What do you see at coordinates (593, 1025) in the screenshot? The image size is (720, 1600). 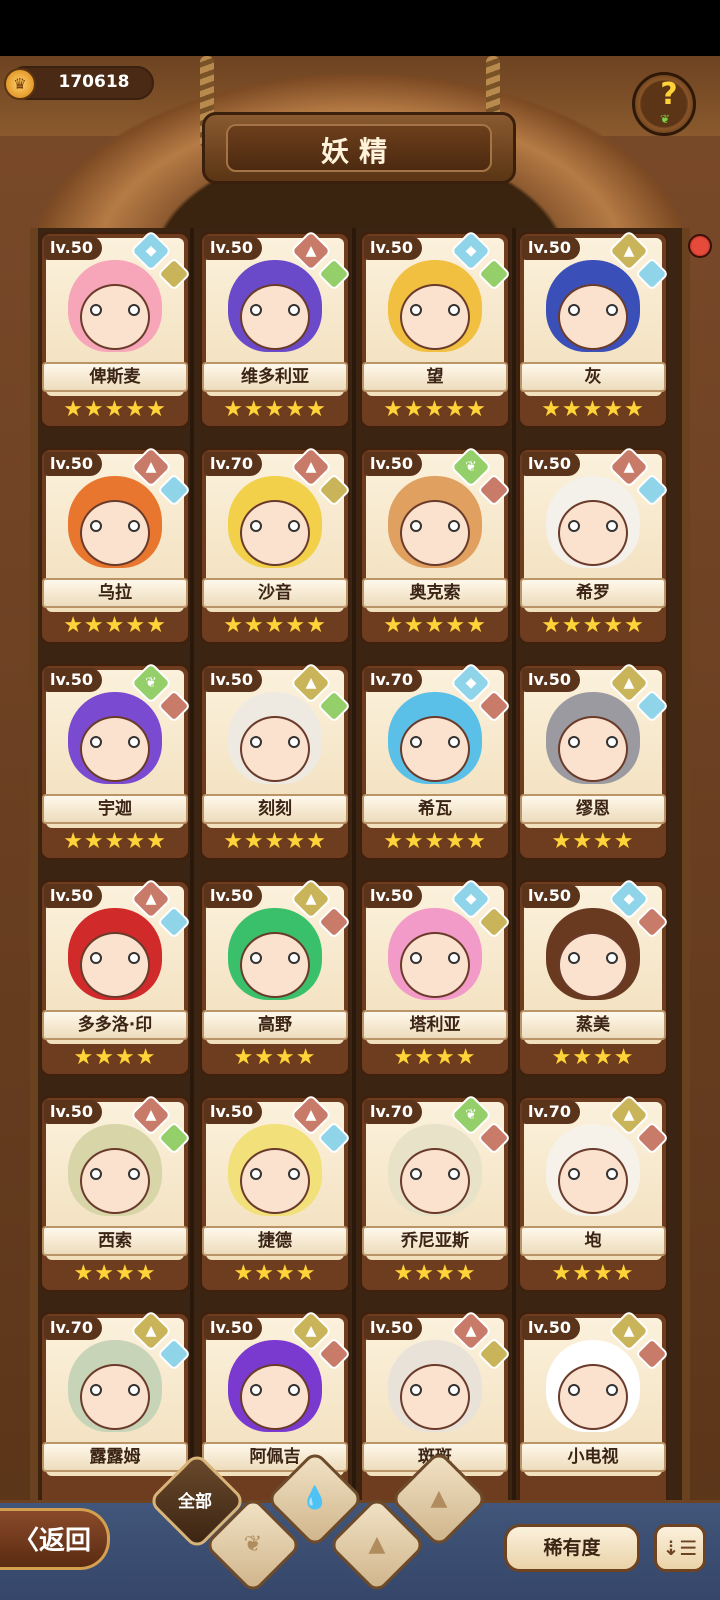 I see `fairy-name: 蒸美` at bounding box center [593, 1025].